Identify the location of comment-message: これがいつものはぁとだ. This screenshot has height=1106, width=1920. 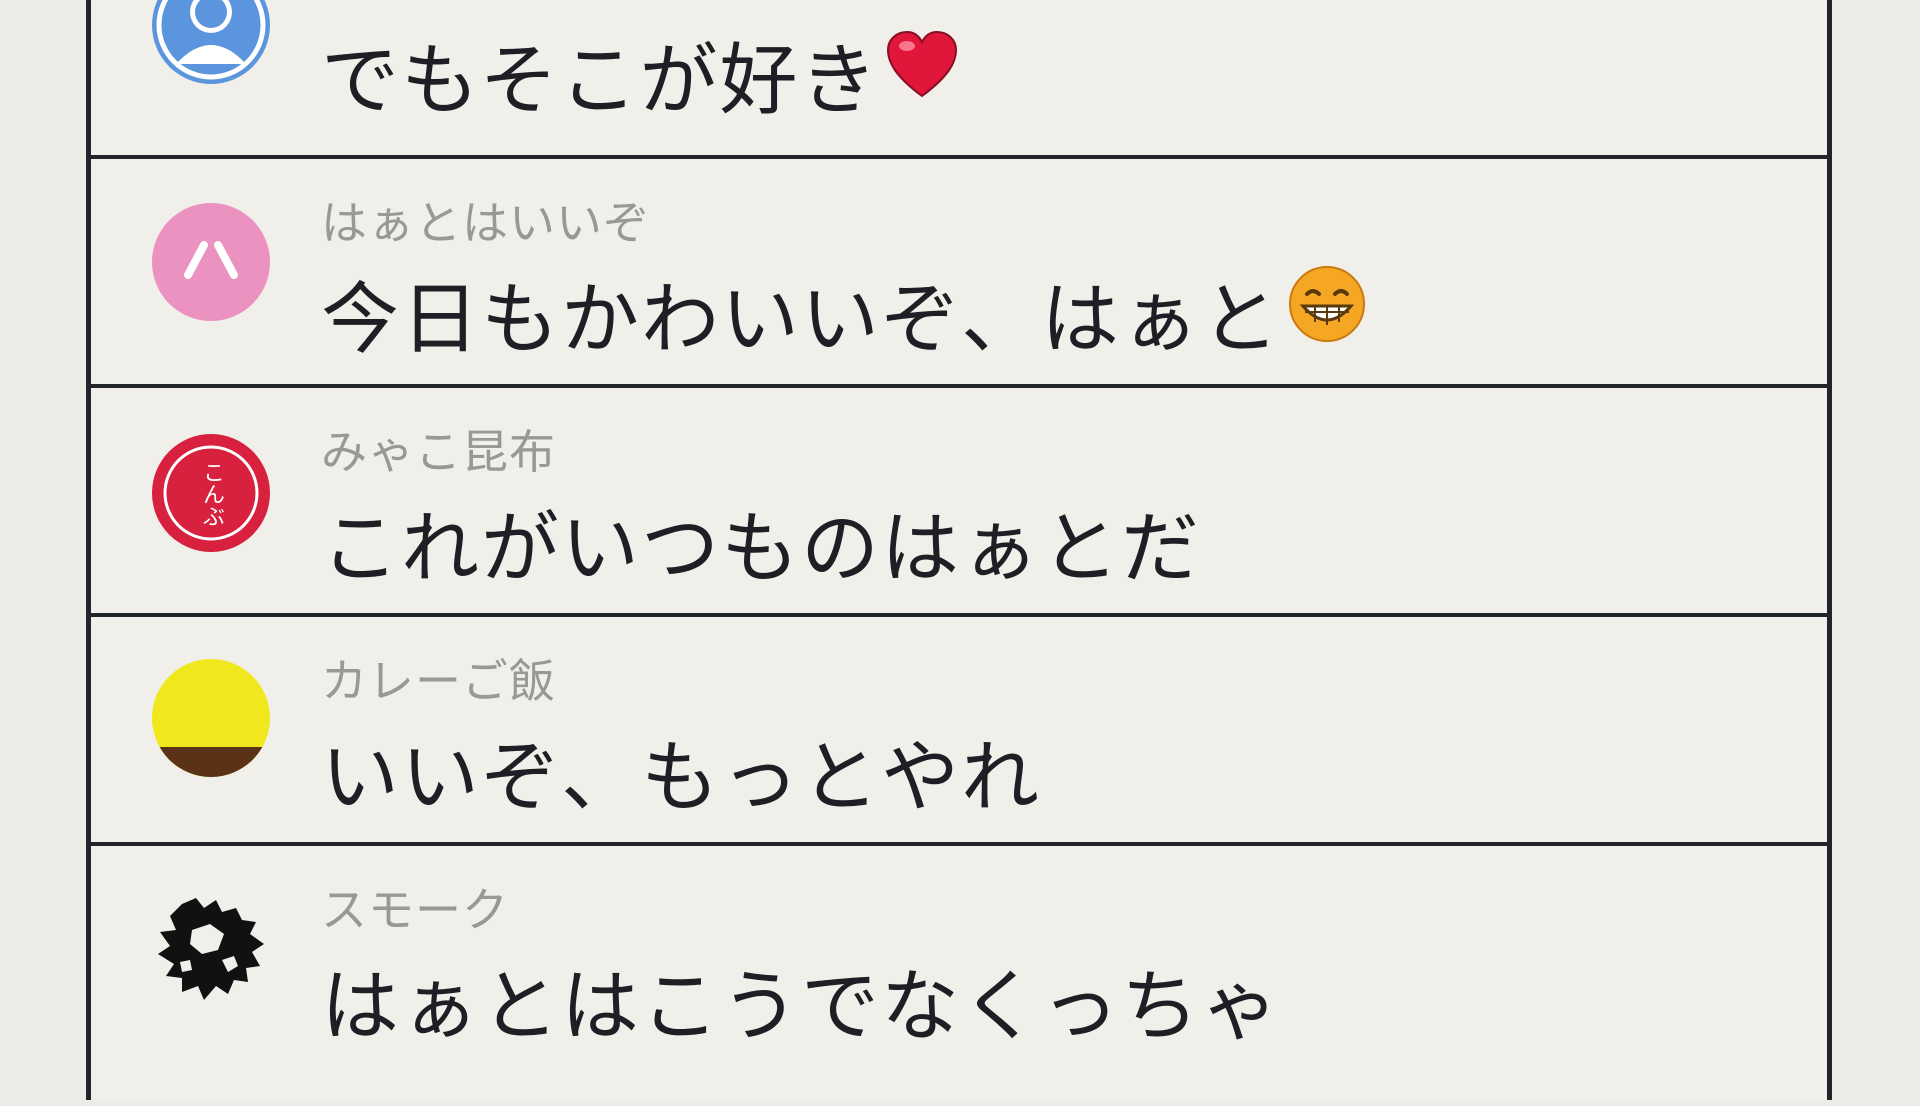
(761, 549).